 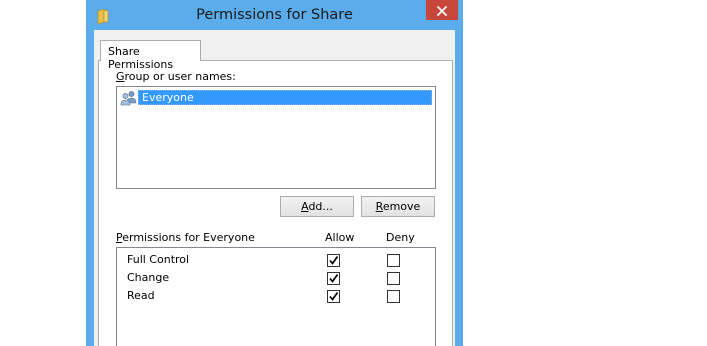 I want to click on permission-row-full-control: Full Control, so click(x=276, y=260).